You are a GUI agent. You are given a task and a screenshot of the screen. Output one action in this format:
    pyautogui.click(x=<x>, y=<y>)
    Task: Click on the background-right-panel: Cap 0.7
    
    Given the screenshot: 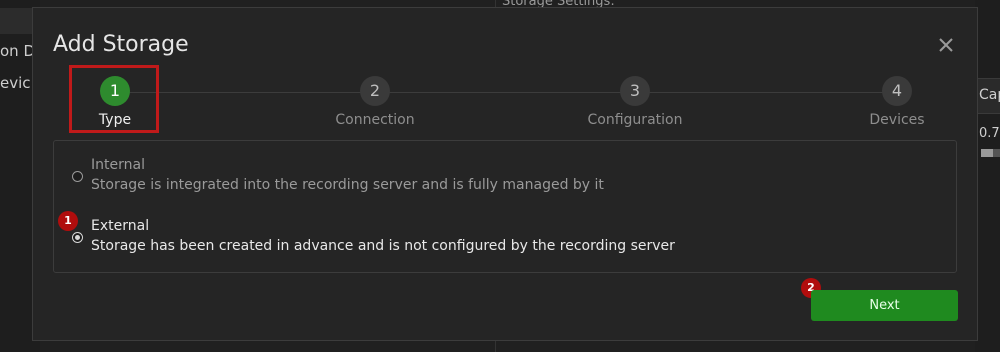 What is the action you would take?
    pyautogui.click(x=987, y=176)
    